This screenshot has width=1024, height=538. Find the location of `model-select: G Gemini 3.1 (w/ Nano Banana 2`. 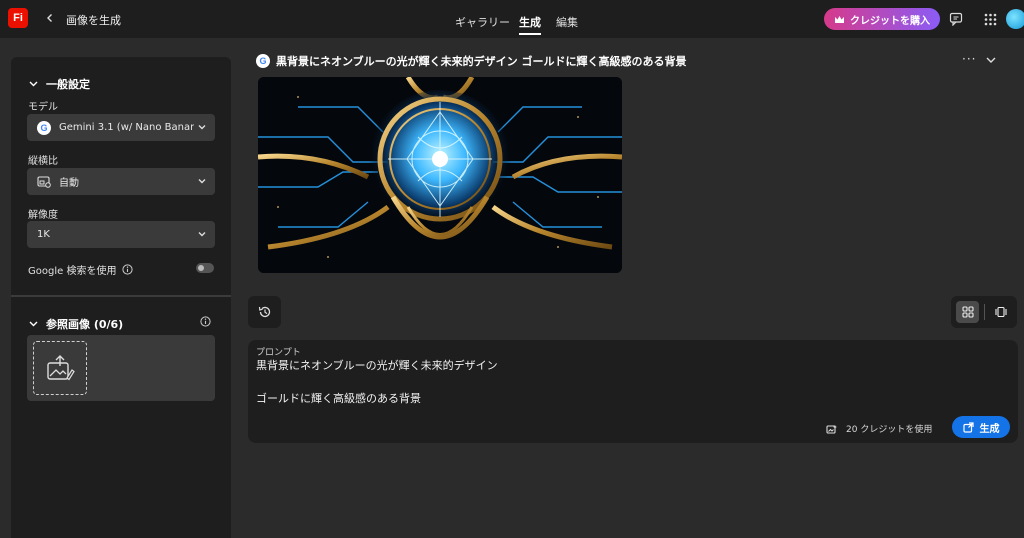

model-select: G Gemini 3.1 (w/ Nano Banana 2 is located at coordinates (121, 127).